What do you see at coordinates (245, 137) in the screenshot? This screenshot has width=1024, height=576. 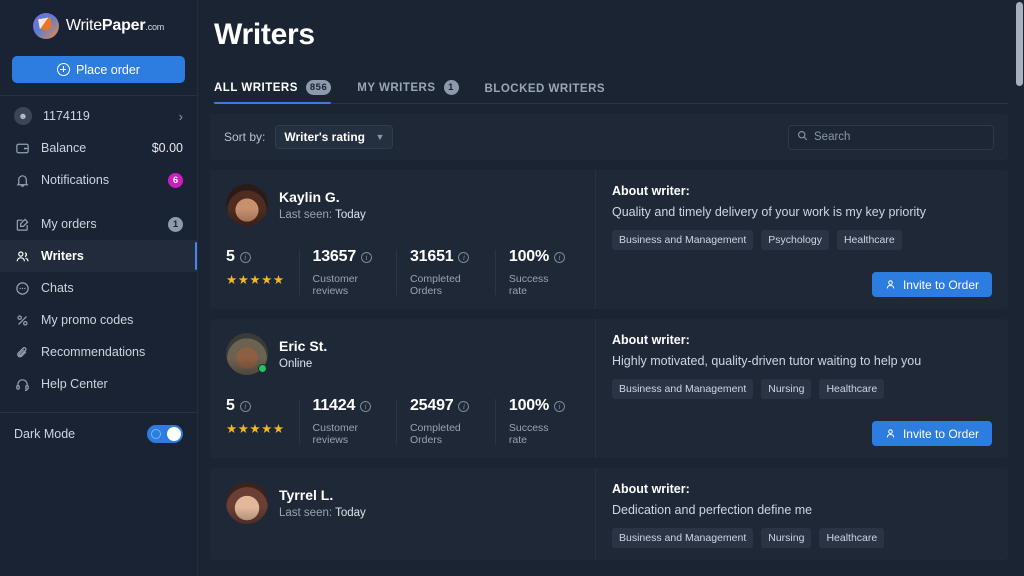 I see `sort-by-label: Sort by:` at bounding box center [245, 137].